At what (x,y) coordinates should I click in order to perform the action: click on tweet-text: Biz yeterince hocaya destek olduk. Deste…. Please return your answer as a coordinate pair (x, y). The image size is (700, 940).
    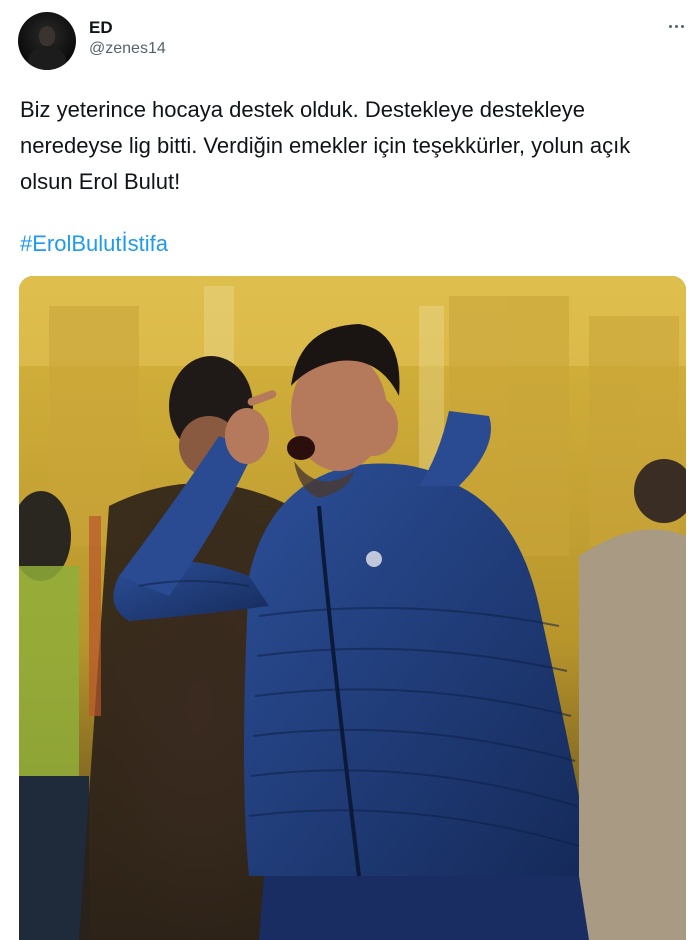
    Looking at the image, I should click on (325, 145).